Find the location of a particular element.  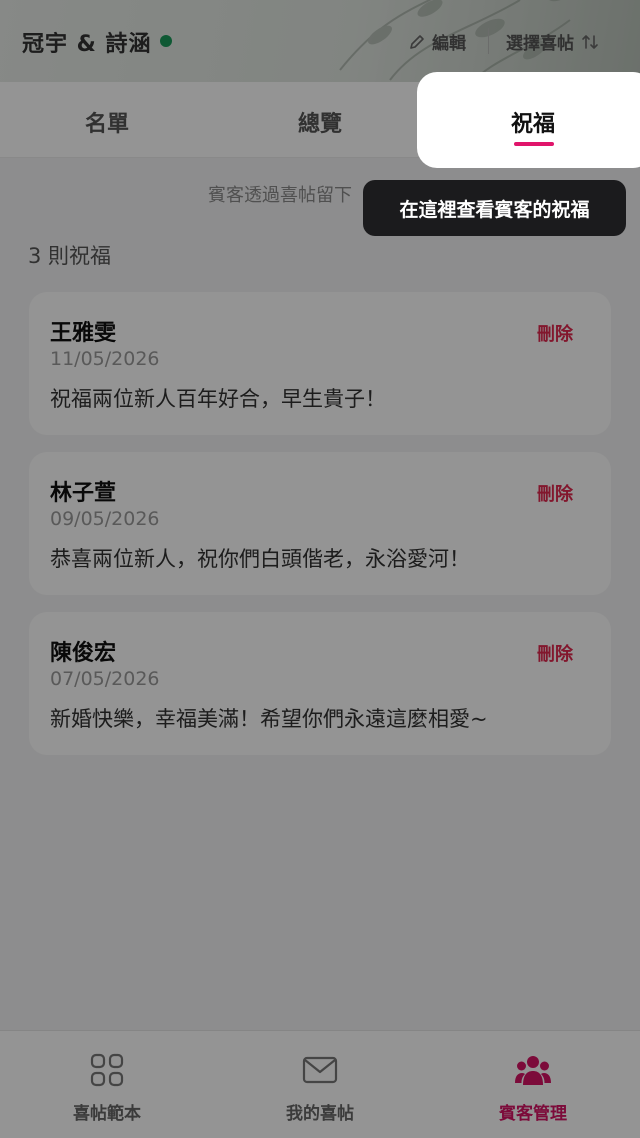

swap-arrows-icon is located at coordinates (590, 41).